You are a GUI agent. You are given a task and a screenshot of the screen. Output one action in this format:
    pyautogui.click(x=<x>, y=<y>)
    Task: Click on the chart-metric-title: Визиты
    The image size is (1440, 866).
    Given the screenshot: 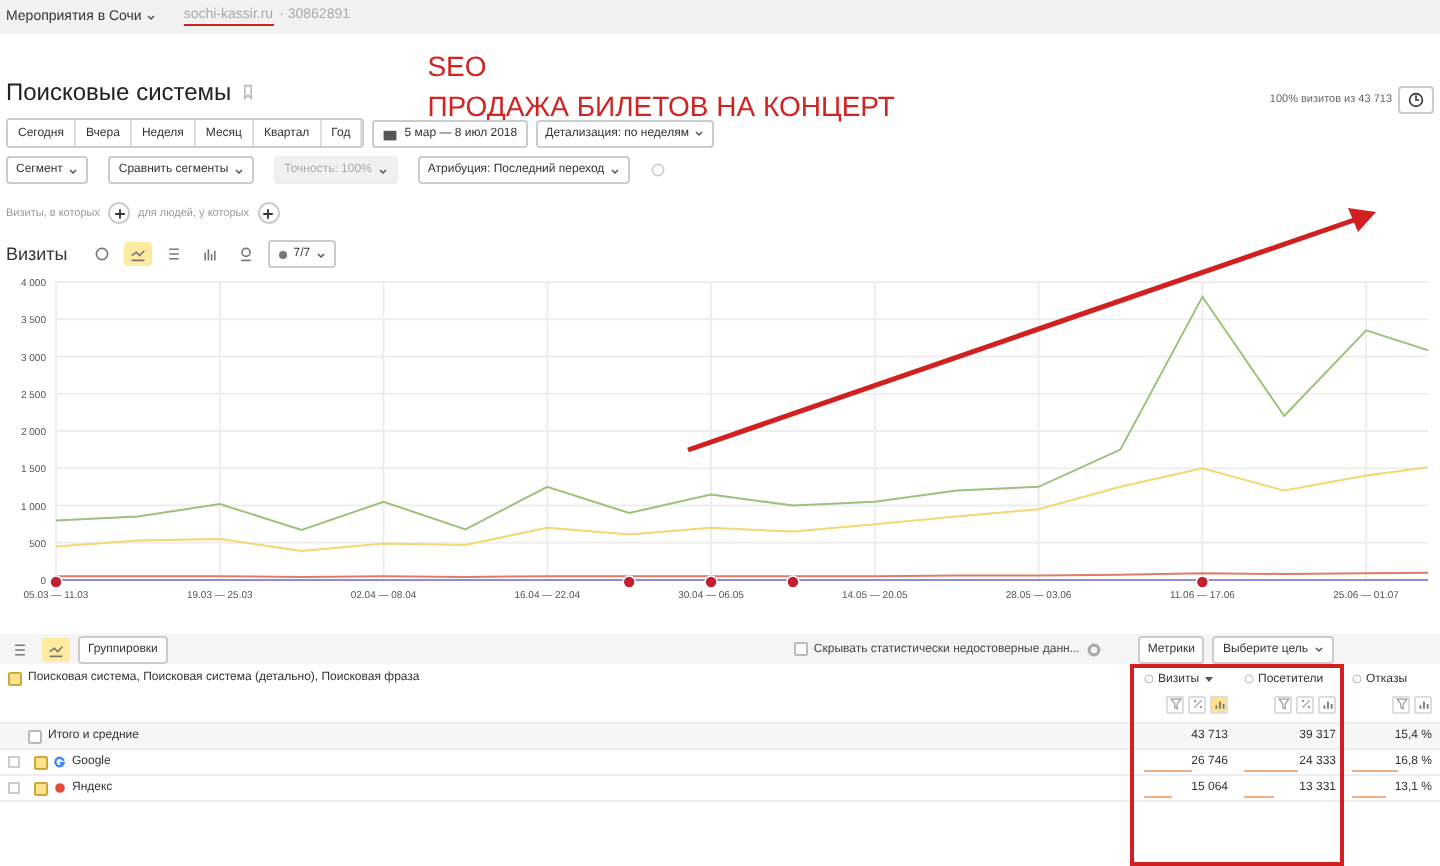 What is the action you would take?
    pyautogui.click(x=37, y=254)
    